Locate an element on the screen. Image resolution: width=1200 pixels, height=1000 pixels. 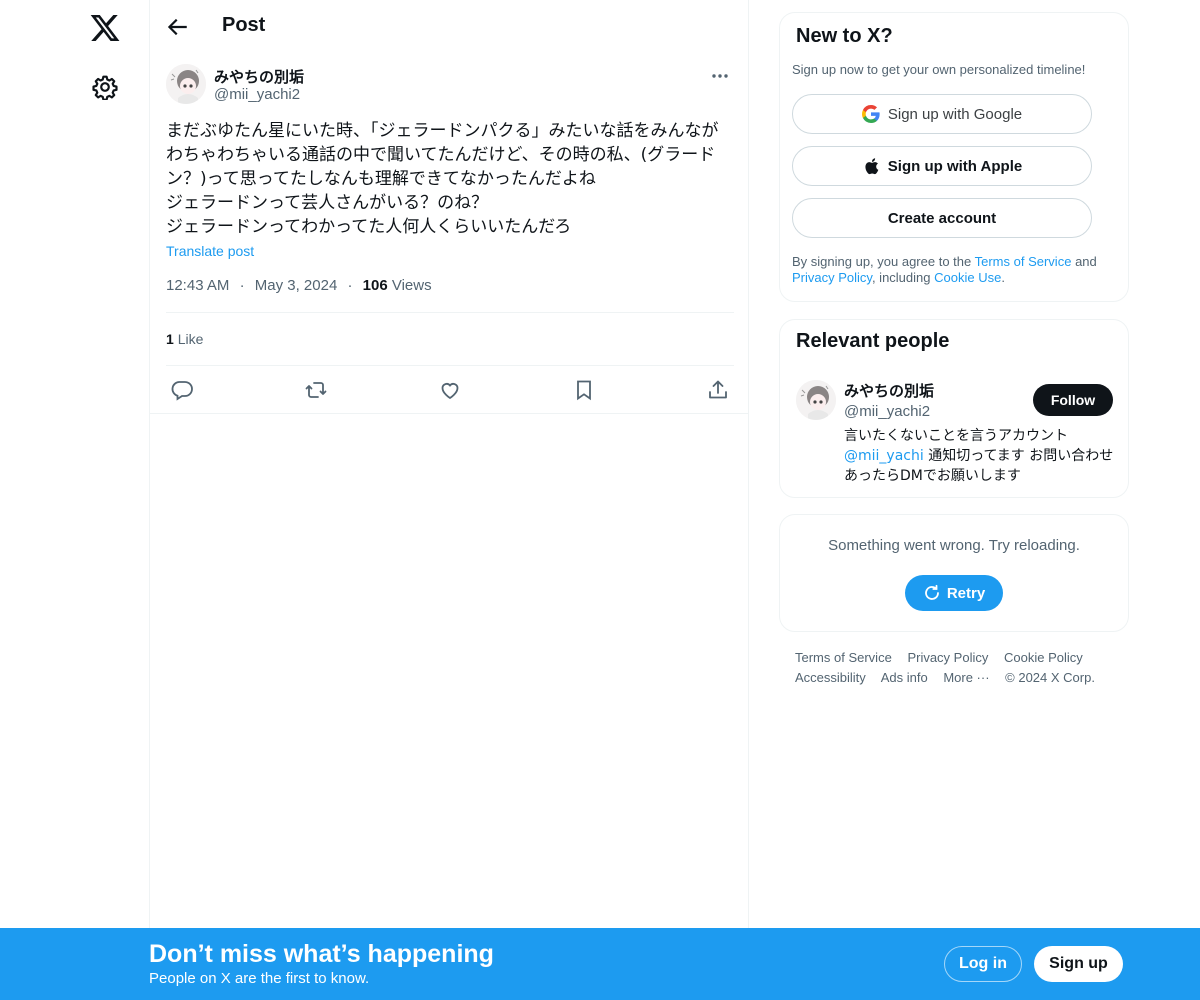
heart-icon is located at coordinates (450, 390).